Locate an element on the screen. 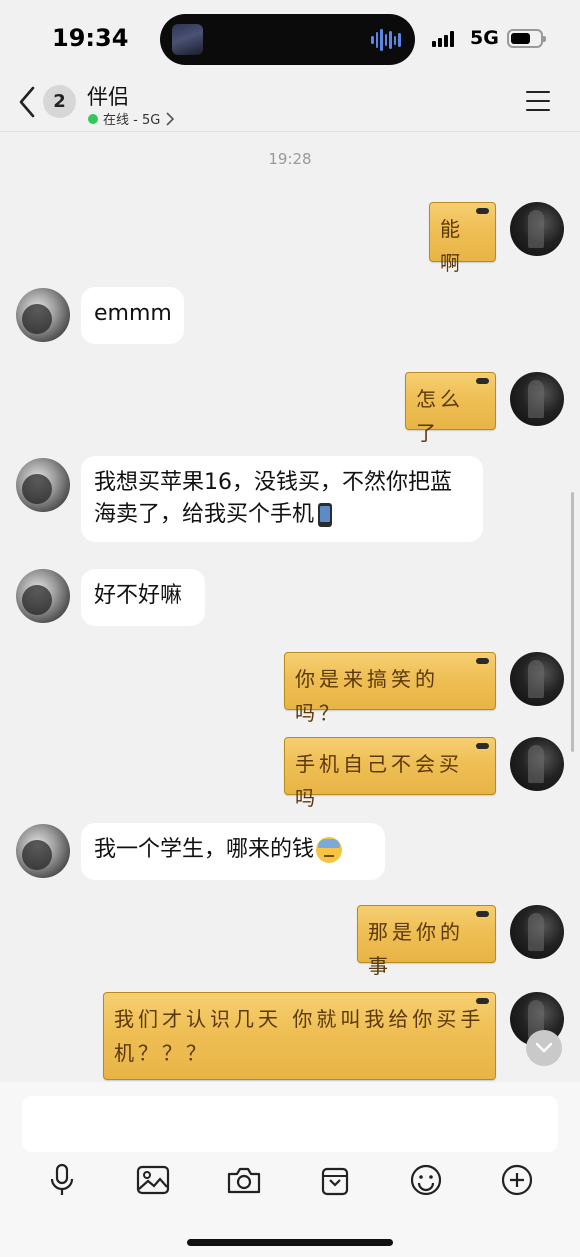  home-indicator is located at coordinates (290, 1242).